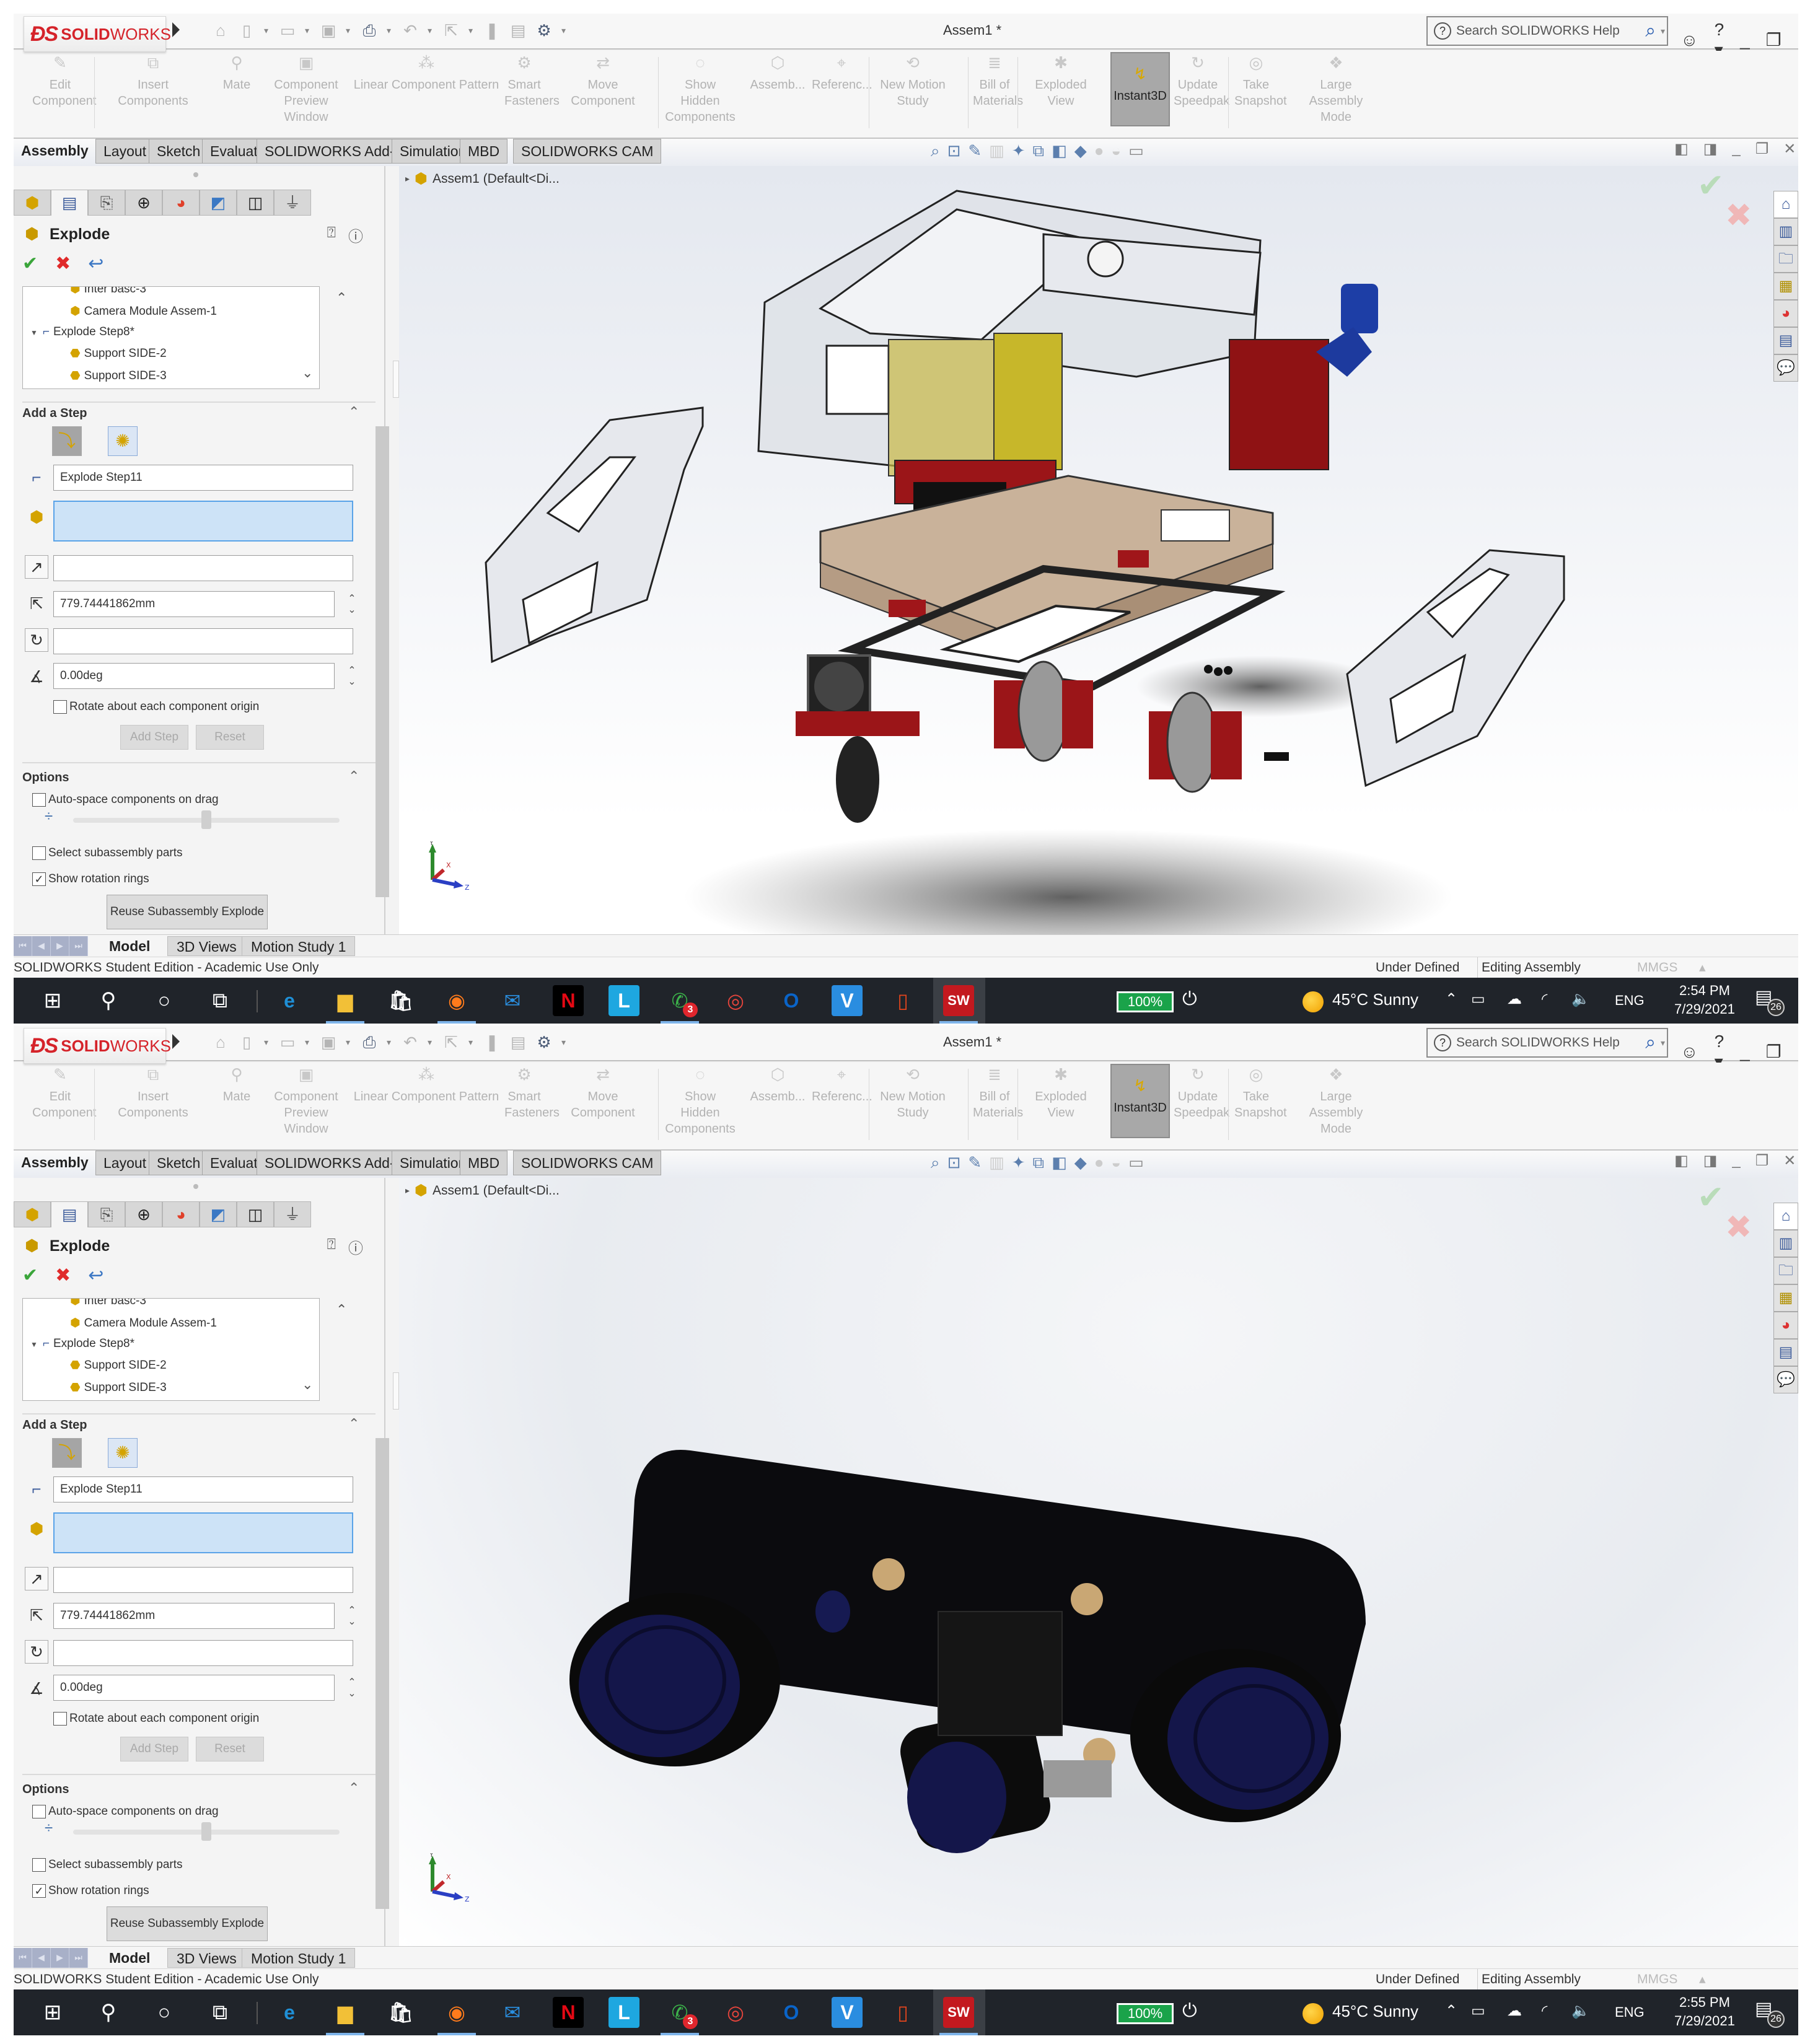 The image size is (1810, 2044). Describe the element at coordinates (1201, 82) in the screenshot. I see `ribbon-button-update-speedpak: ↻ Update Speedpak` at that location.